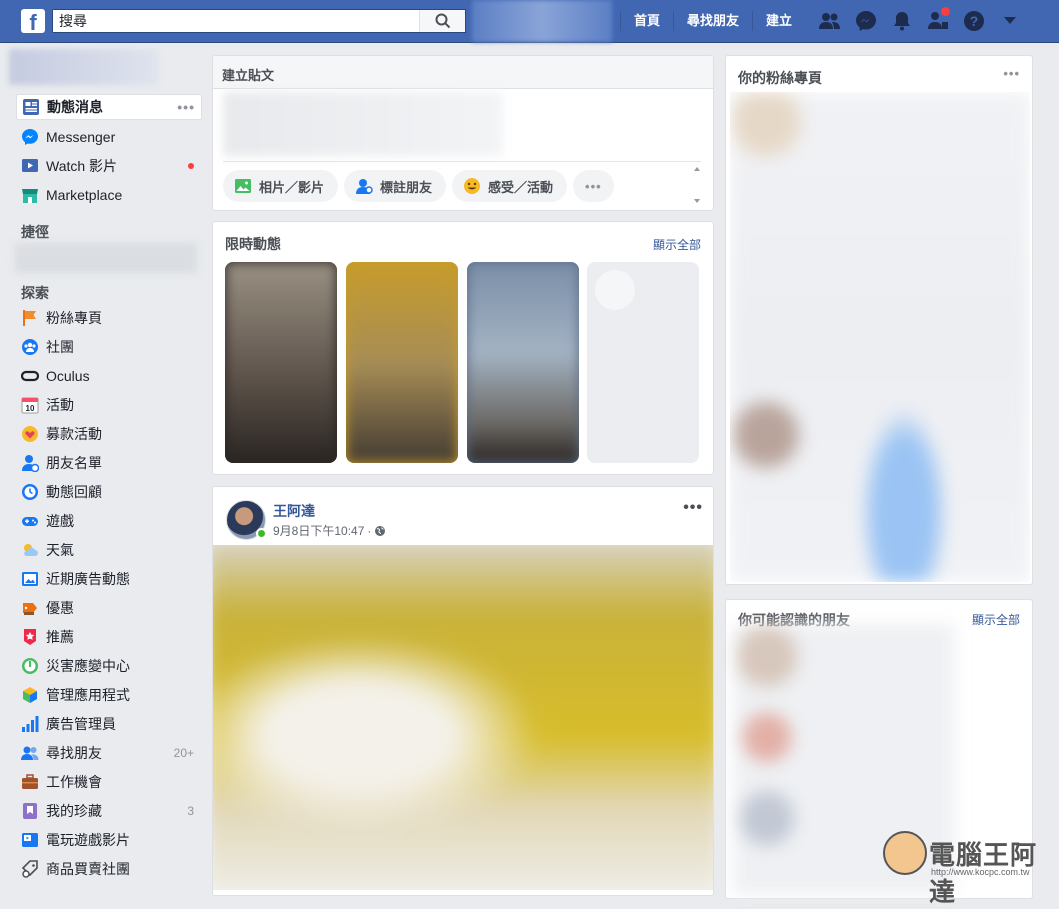 The height and width of the screenshot is (909, 1059). I want to click on messenger-icon, so click(866, 21).